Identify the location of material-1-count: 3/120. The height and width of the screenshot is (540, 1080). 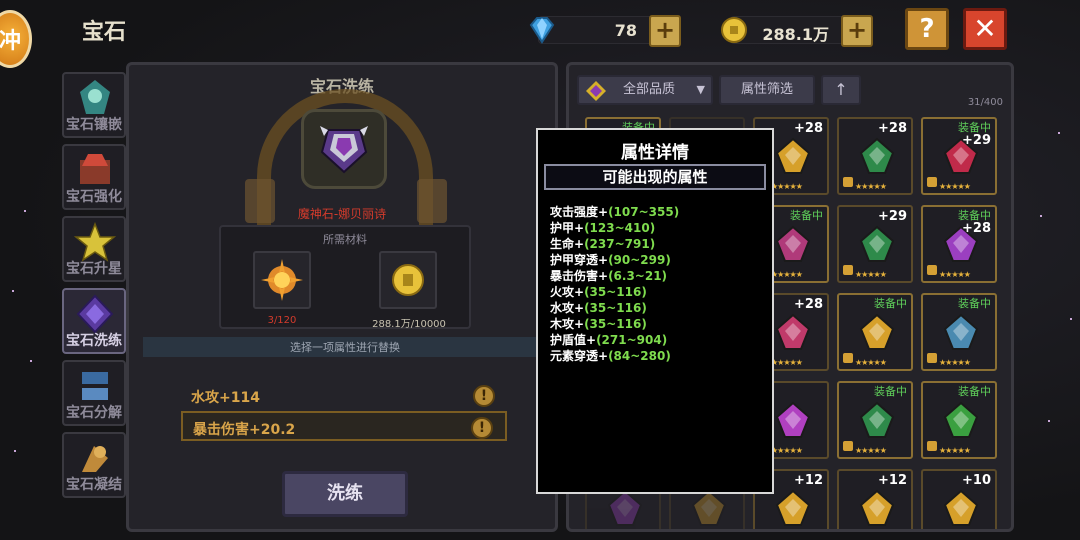
(282, 320).